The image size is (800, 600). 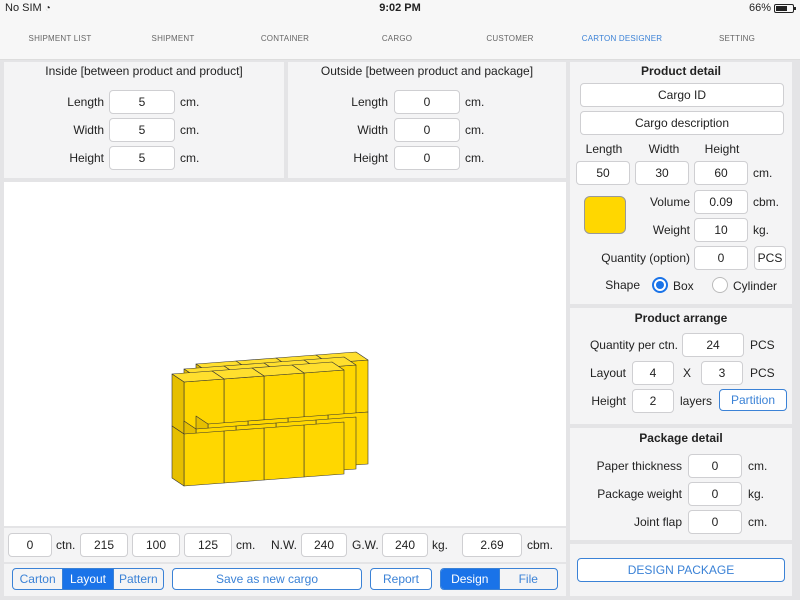 I want to click on carton-width-field: 100, so click(x=156, y=545).